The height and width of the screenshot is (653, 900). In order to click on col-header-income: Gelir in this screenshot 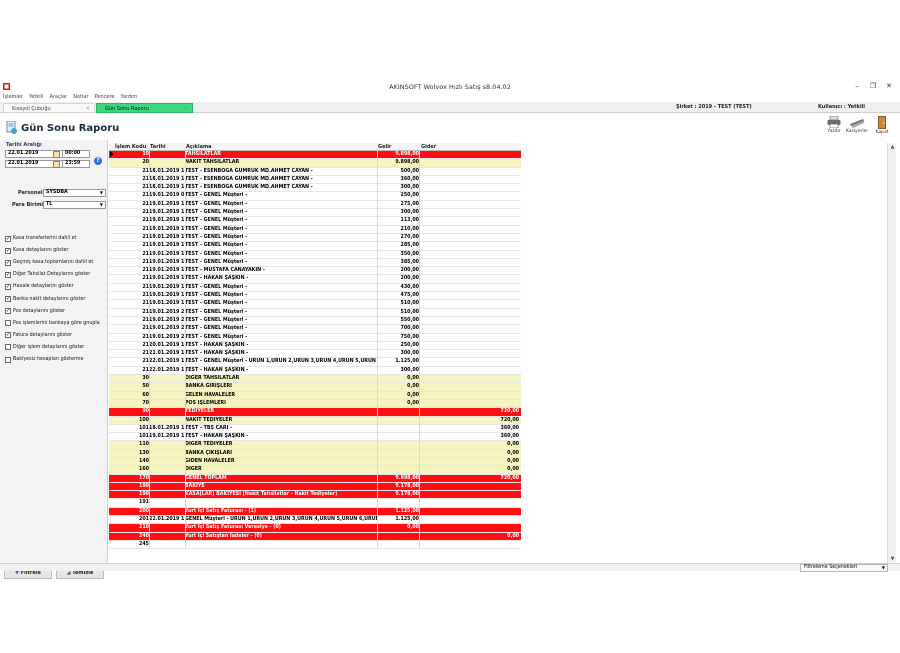, I will do `click(384, 147)`.